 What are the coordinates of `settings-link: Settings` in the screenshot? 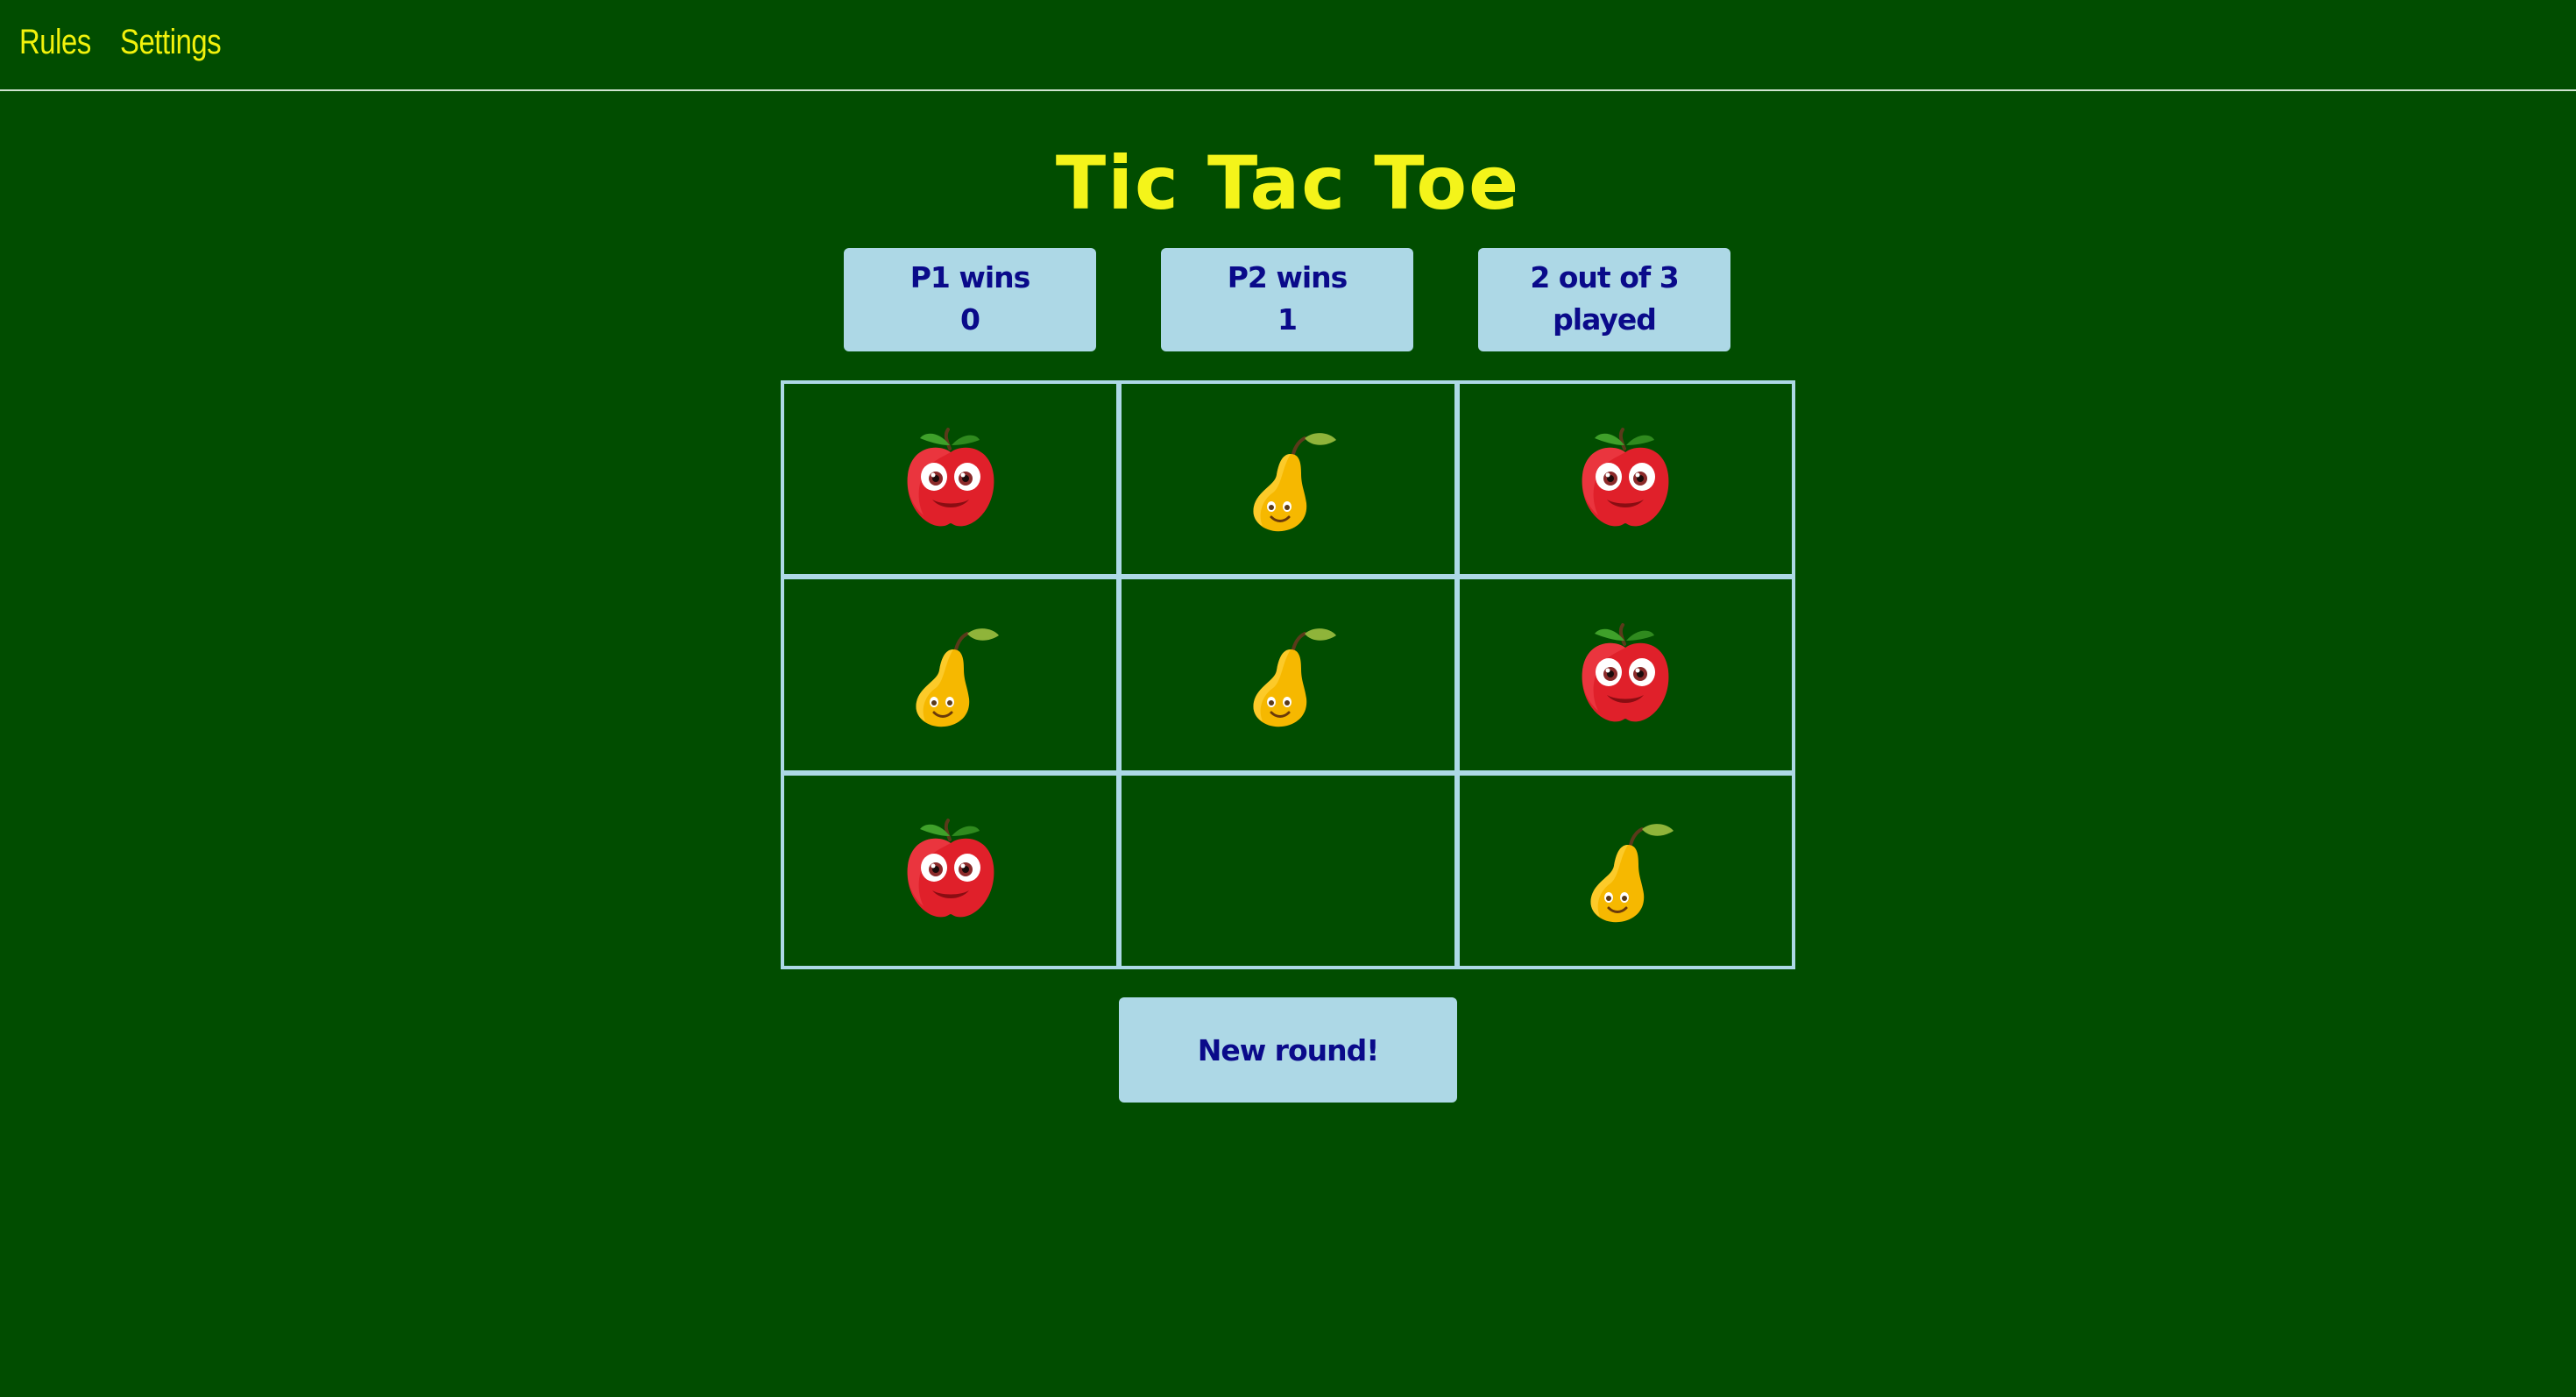 It's located at (171, 42).